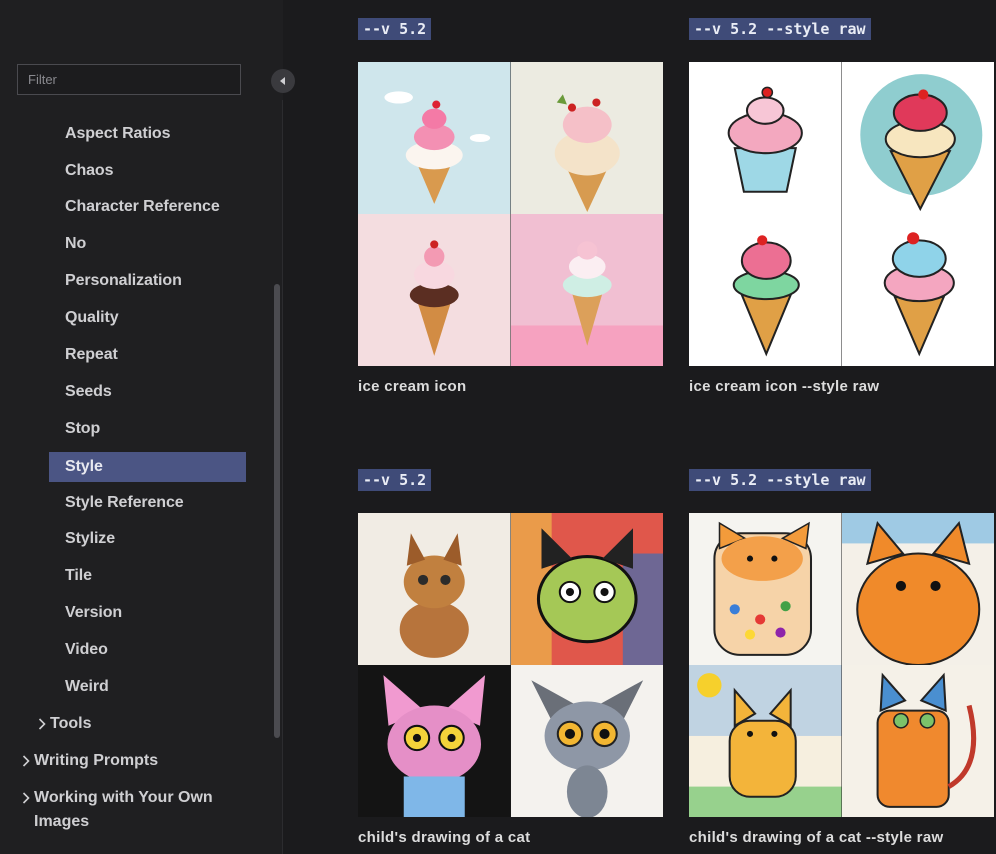 Image resolution: width=996 pixels, height=854 pixels. I want to click on sidebar-group-tools: Tools, so click(63, 724).